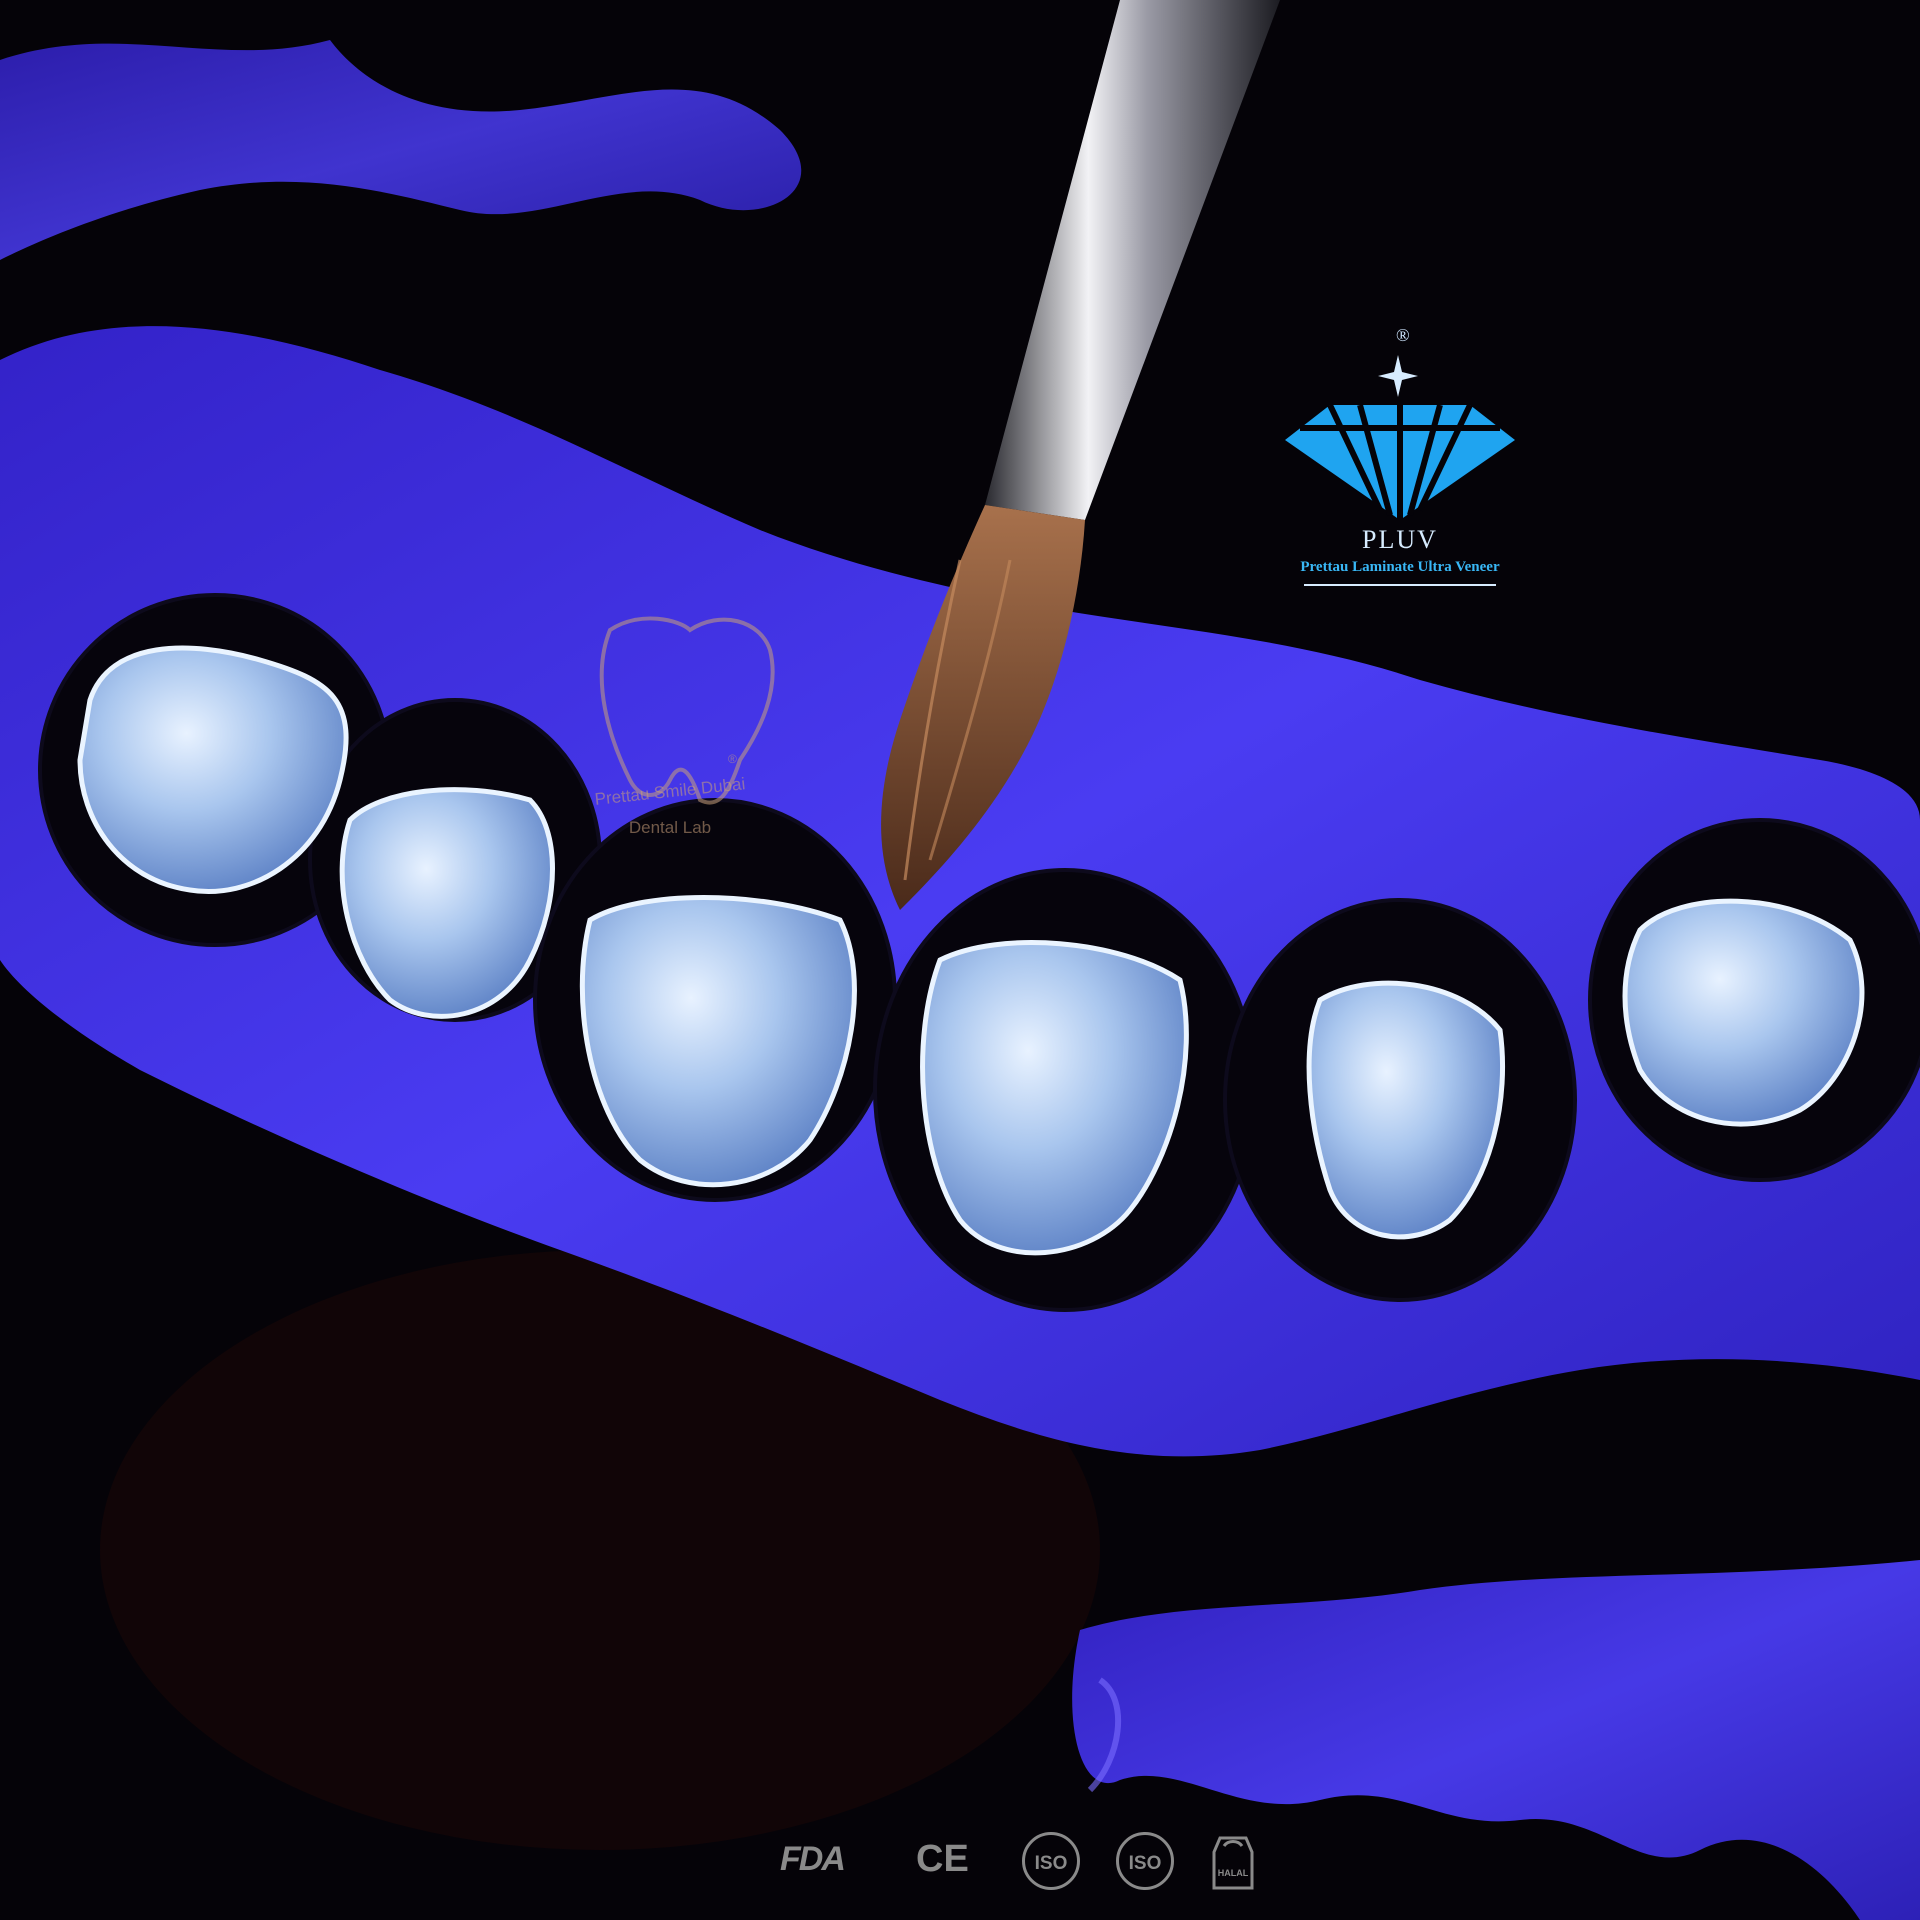 This screenshot has height=1920, width=1920. I want to click on lab-name: Prettau Smile Dubai, so click(670, 791).